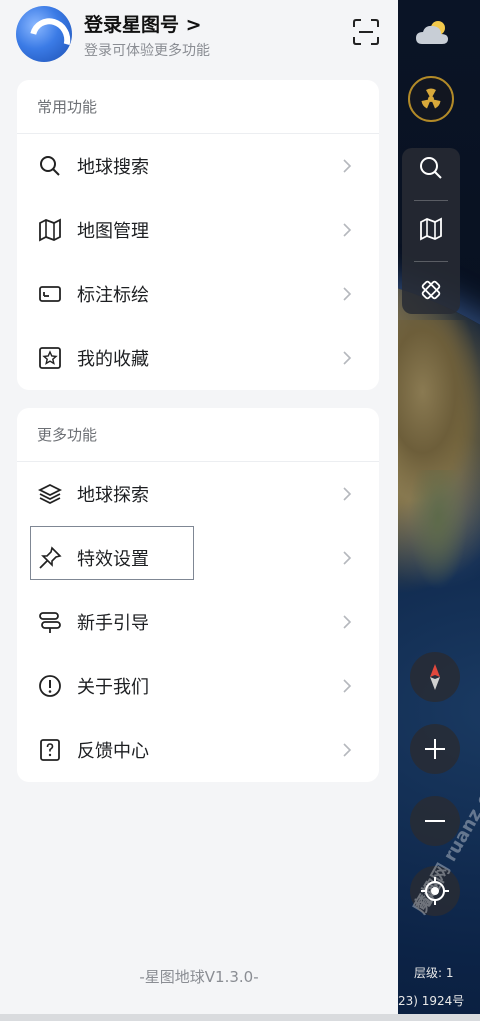 The width and height of the screenshot is (480, 1021). I want to click on app-version-text: -星图地球V1.3.0-, so click(199, 977).